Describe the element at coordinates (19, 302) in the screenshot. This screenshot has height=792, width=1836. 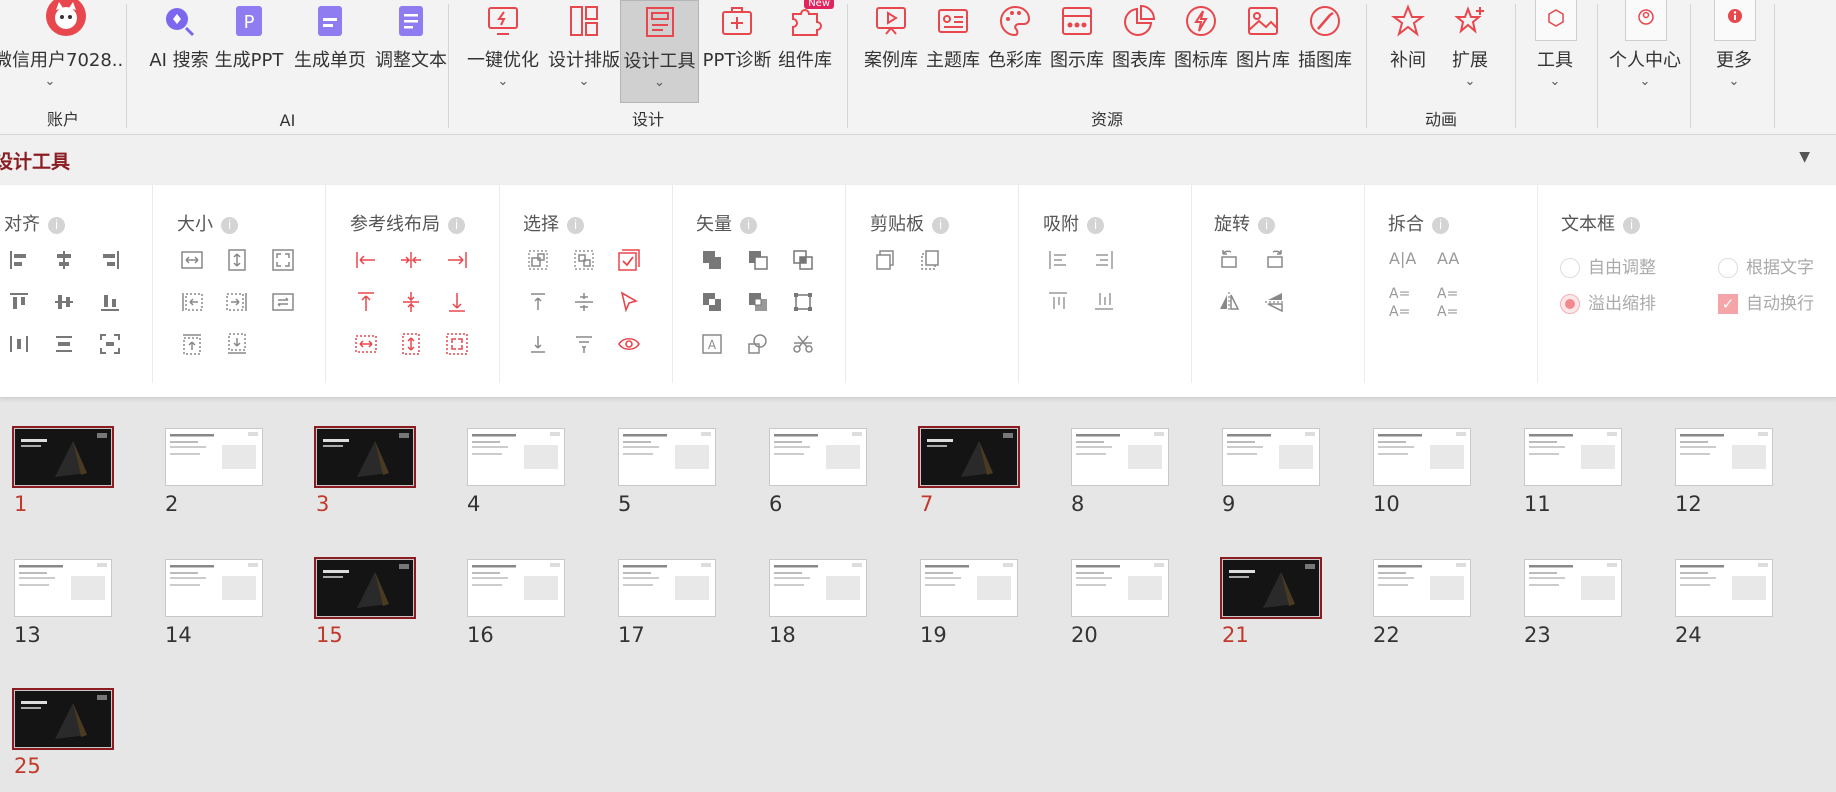
I see `align-top-icon` at that location.